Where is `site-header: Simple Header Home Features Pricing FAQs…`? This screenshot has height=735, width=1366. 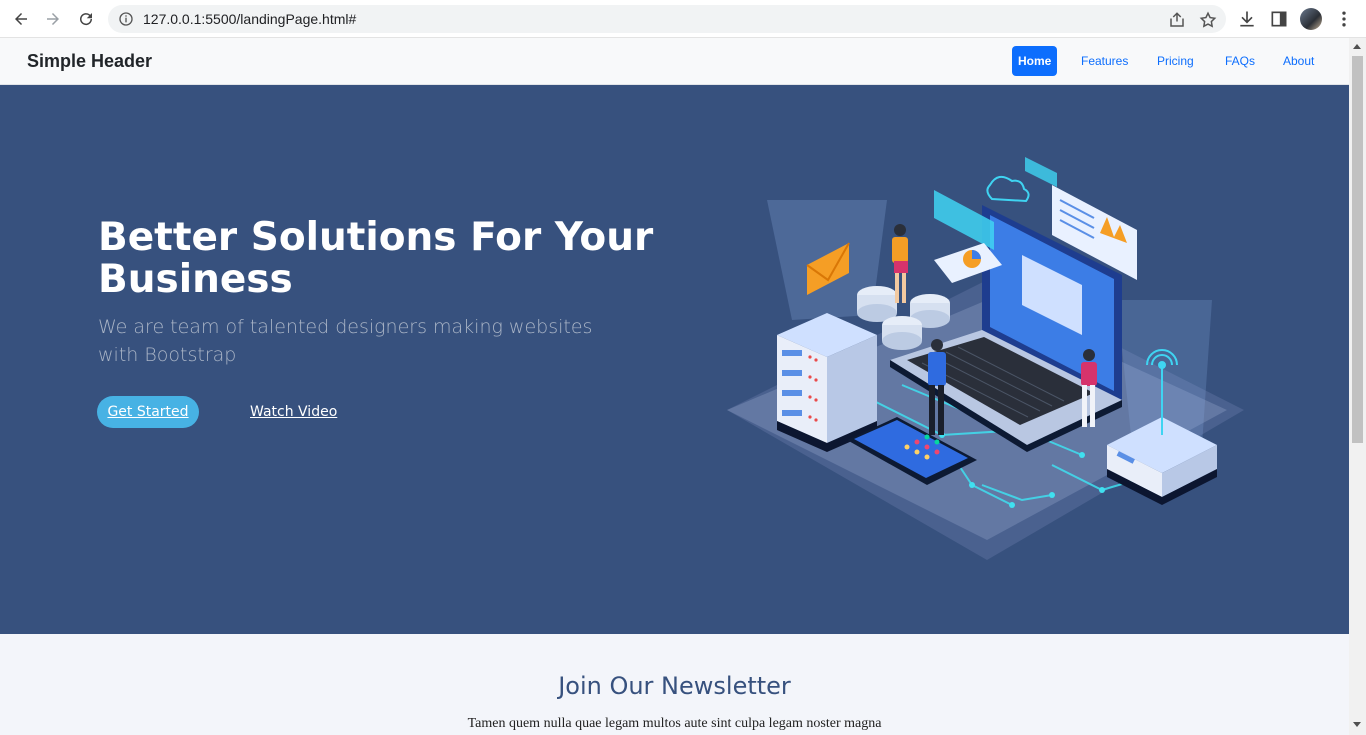
site-header: Simple Header Home Features Pricing FAQs… is located at coordinates (674, 61).